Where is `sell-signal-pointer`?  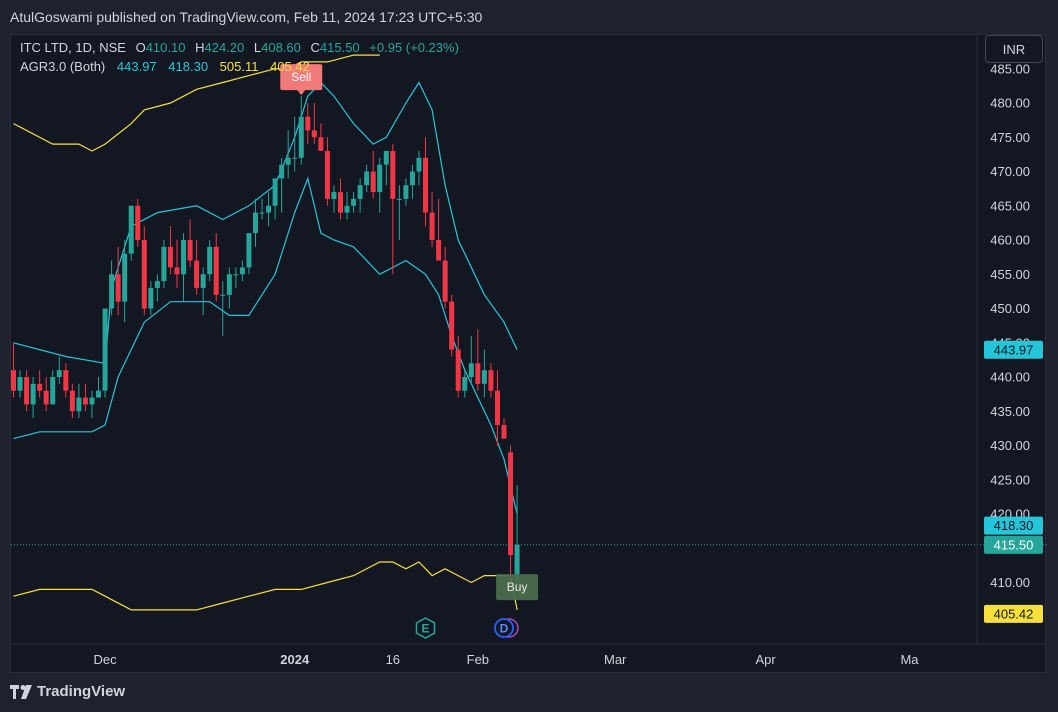 sell-signal-pointer is located at coordinates (301, 93).